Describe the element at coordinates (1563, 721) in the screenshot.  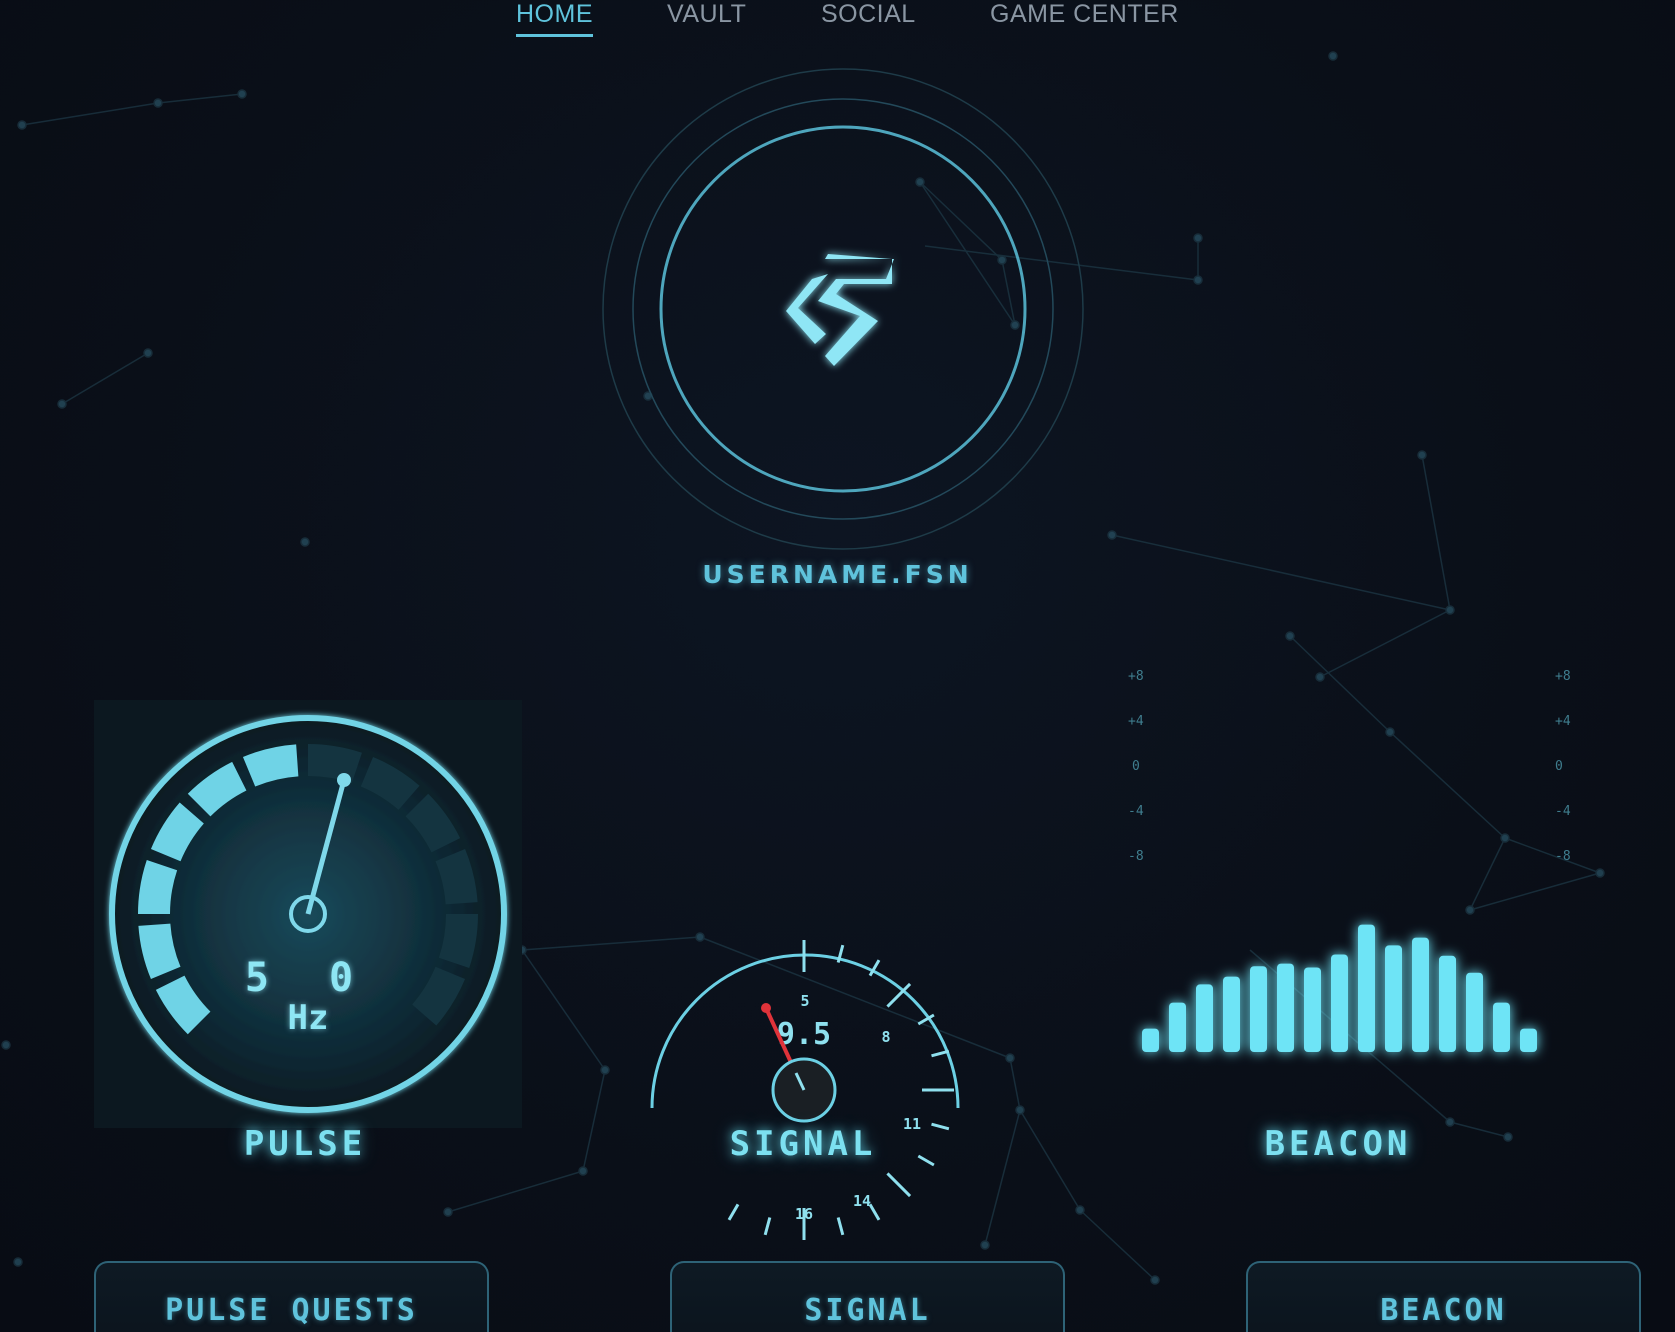
I see `beacon-scale-right: +4` at that location.